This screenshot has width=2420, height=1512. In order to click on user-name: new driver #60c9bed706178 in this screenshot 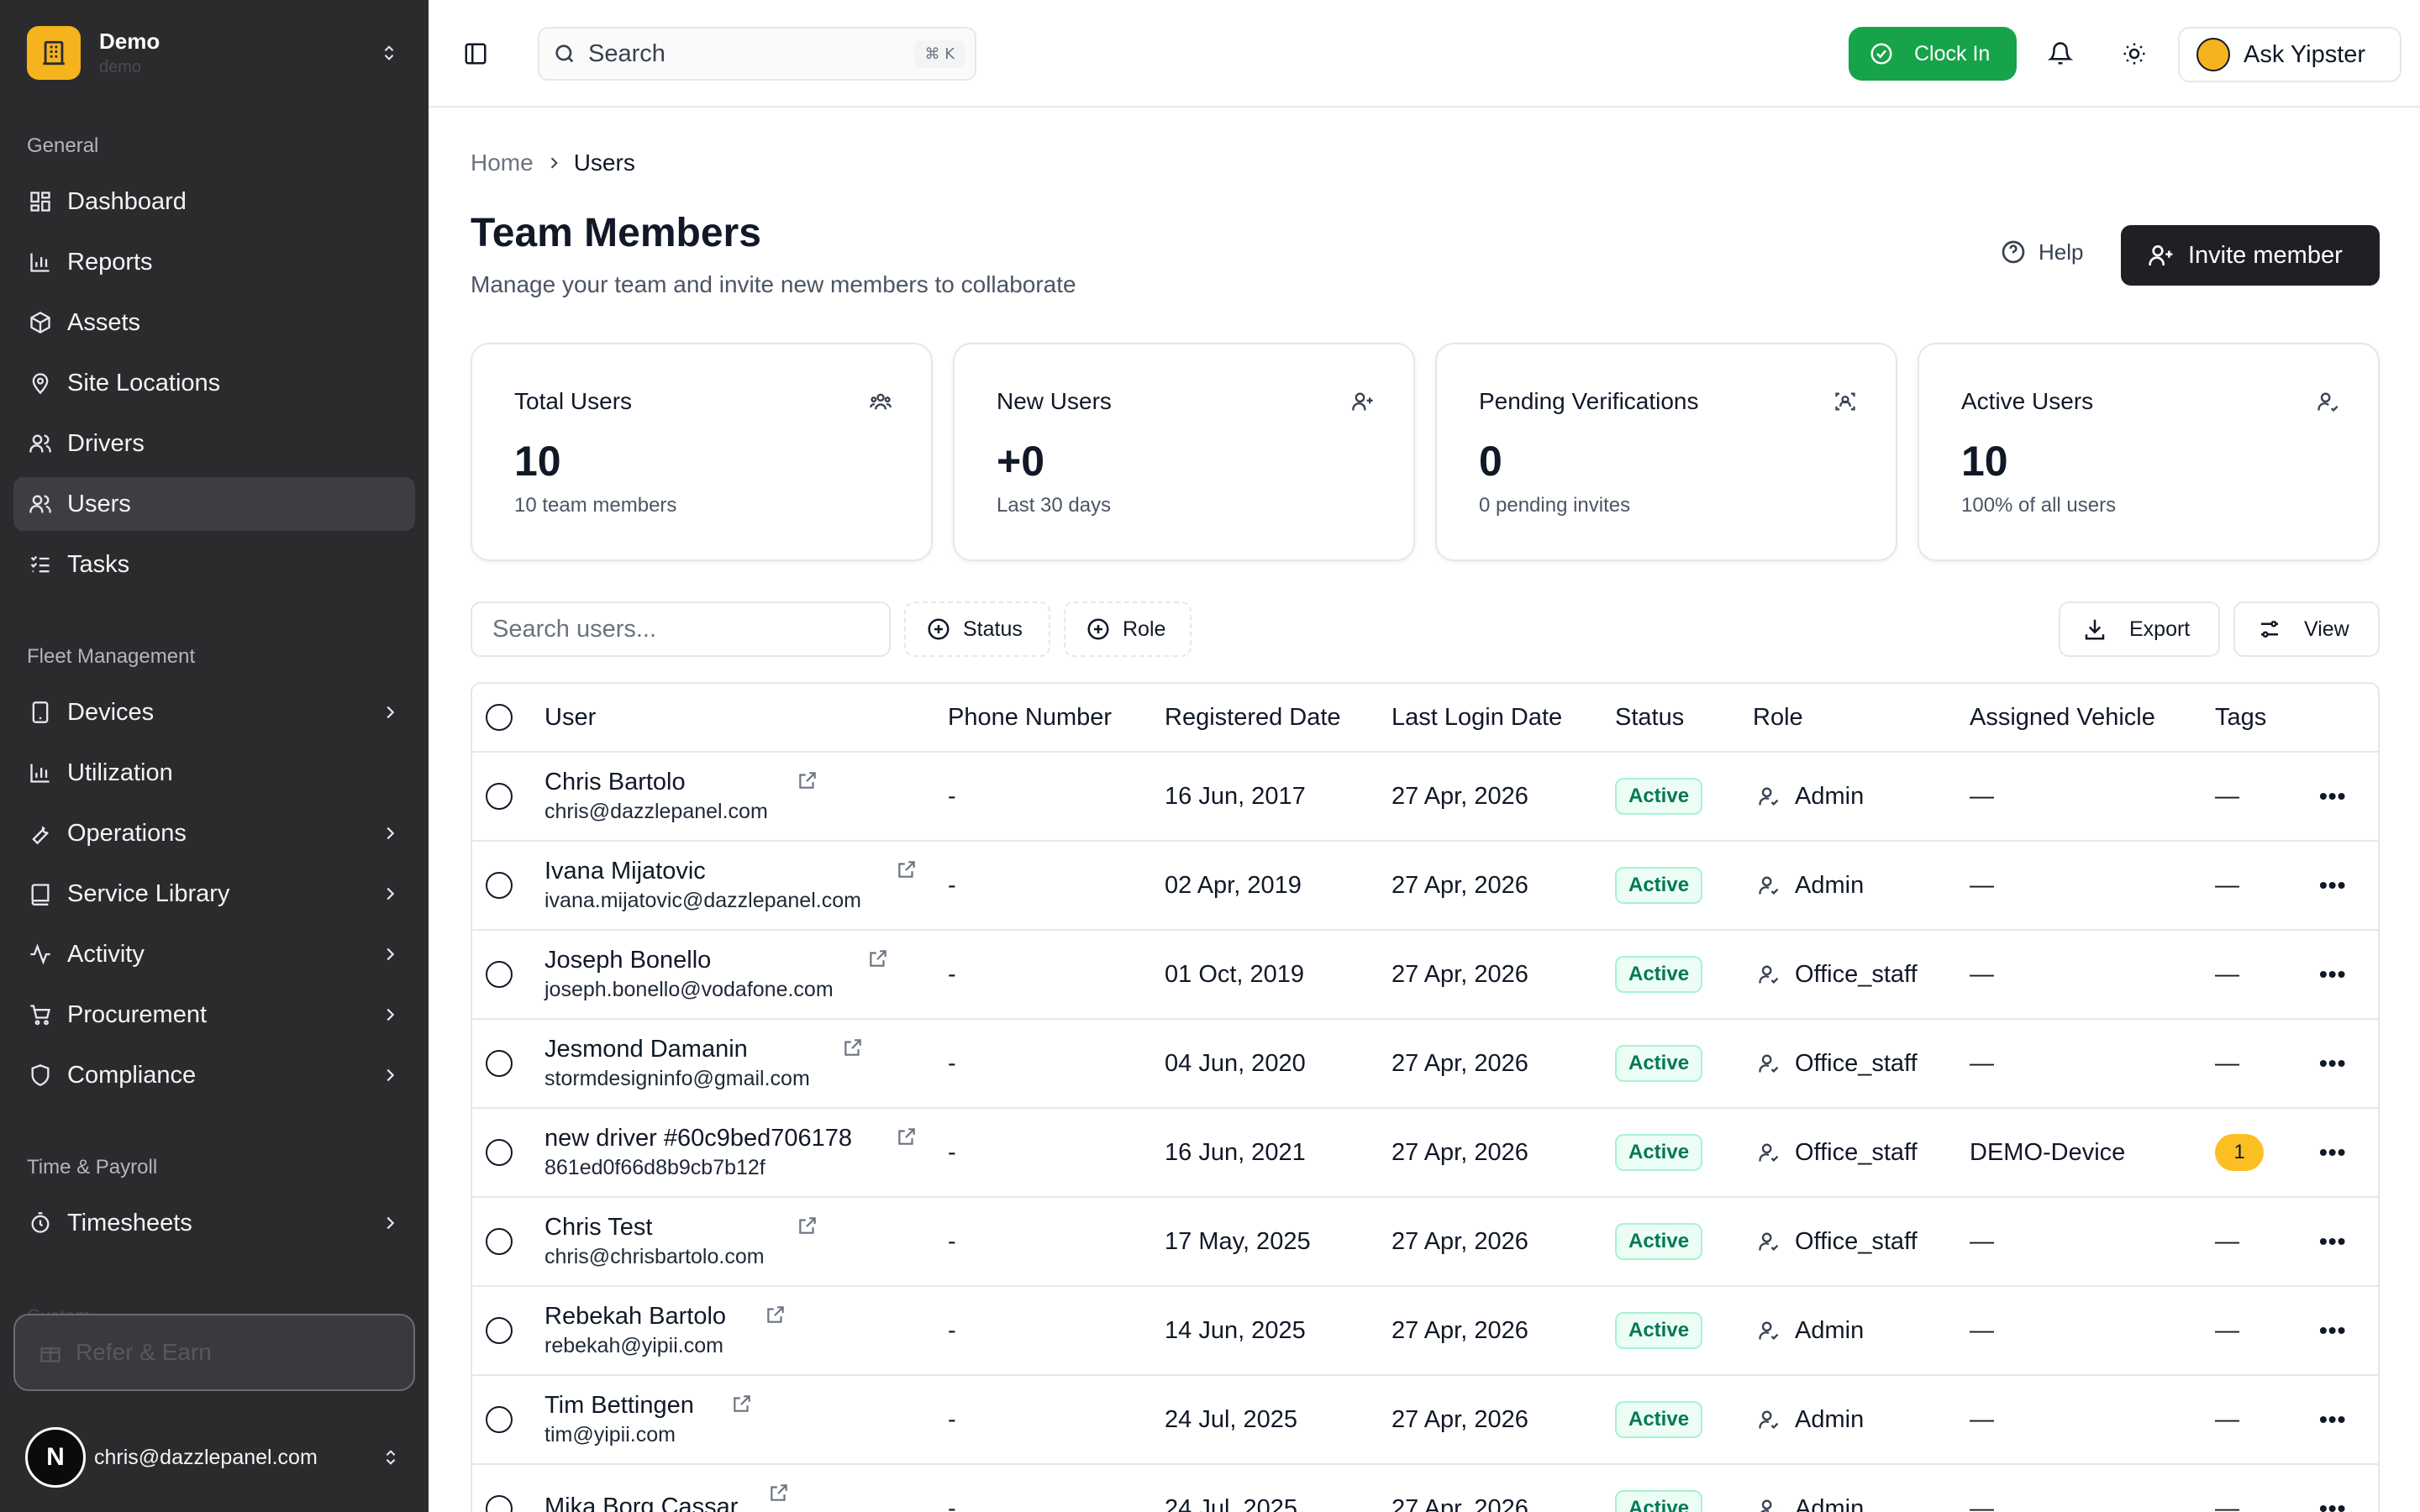, I will do `click(698, 1138)`.